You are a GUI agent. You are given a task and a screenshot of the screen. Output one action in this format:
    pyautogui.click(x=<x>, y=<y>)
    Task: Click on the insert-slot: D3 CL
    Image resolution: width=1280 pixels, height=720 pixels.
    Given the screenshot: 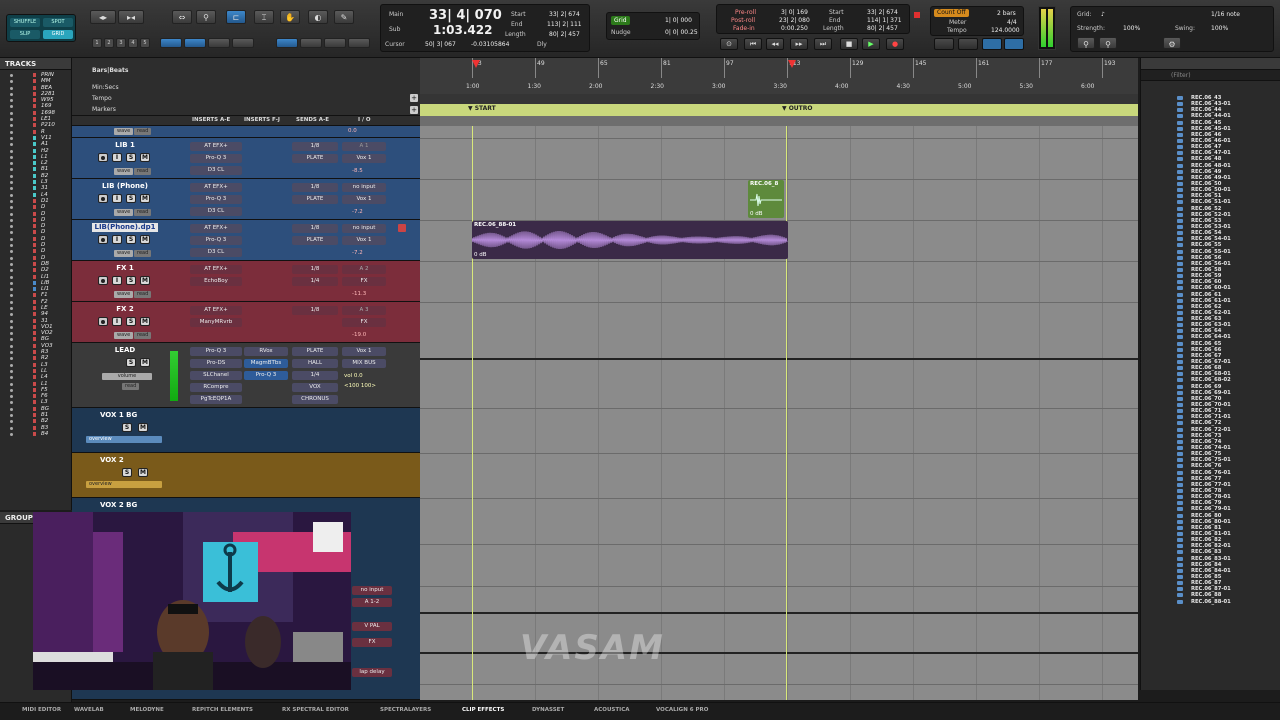 What is the action you would take?
    pyautogui.click(x=216, y=211)
    